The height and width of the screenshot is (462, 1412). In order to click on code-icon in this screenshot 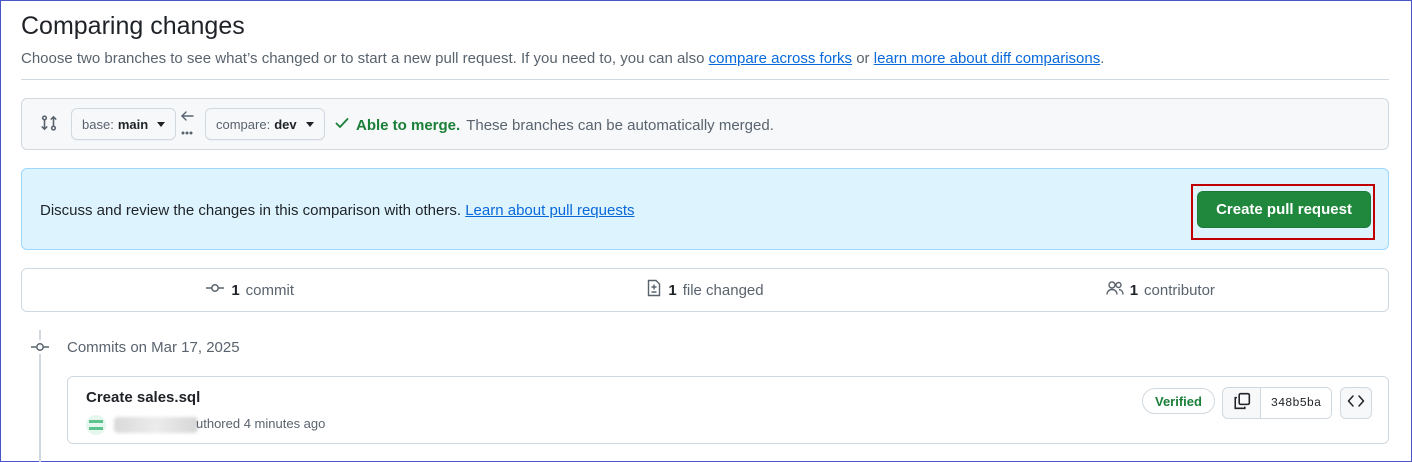, I will do `click(1356, 403)`.